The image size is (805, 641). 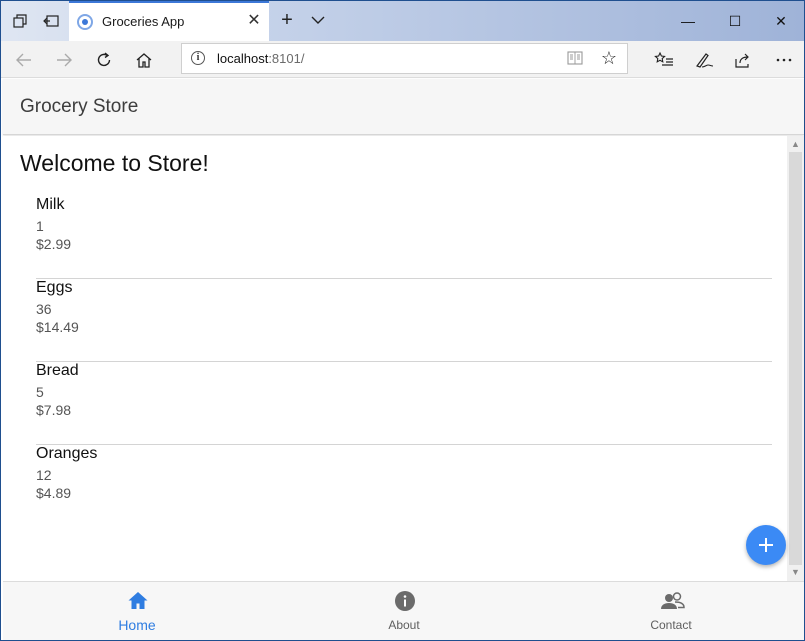 I want to click on scroll-thumb, so click(x=795, y=358).